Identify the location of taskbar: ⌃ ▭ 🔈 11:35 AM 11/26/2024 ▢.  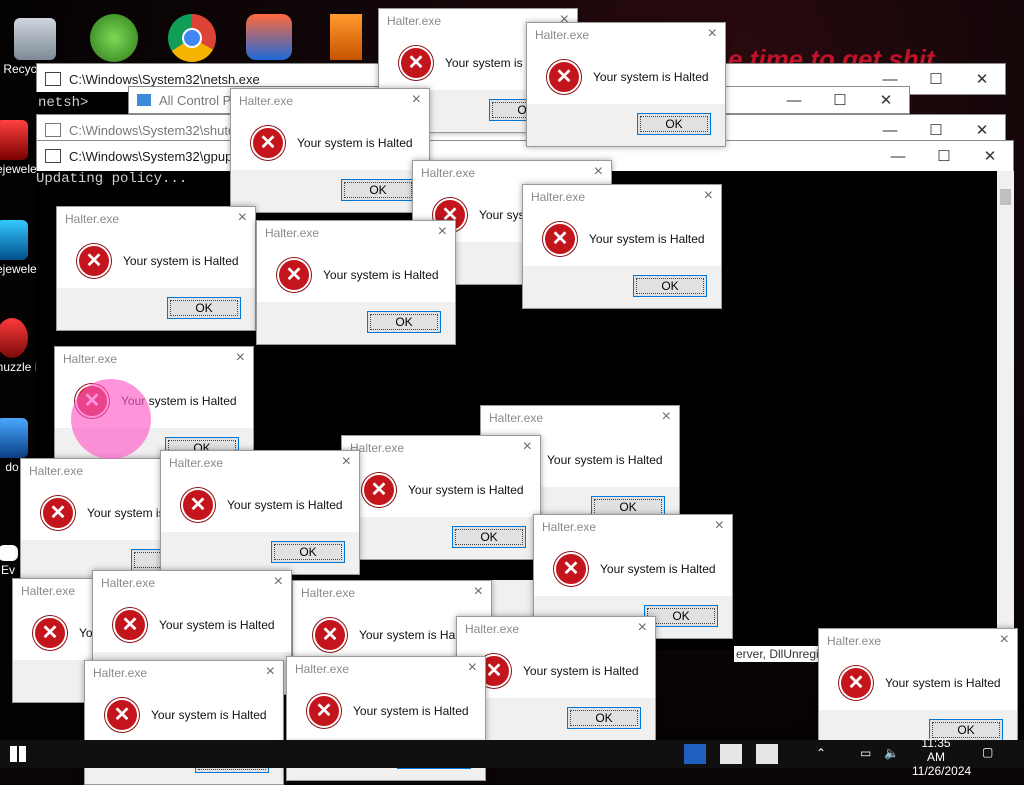
(512, 757).